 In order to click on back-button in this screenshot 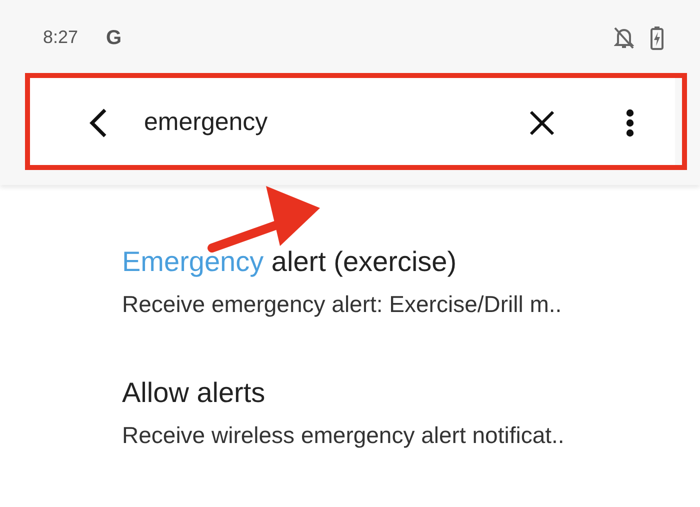, I will do `click(98, 123)`.